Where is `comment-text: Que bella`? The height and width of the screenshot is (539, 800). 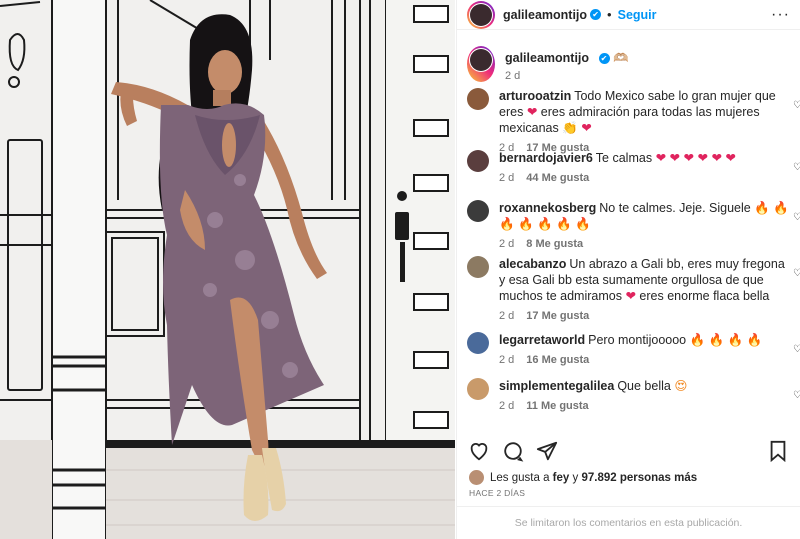 comment-text: Que bella is located at coordinates (644, 386).